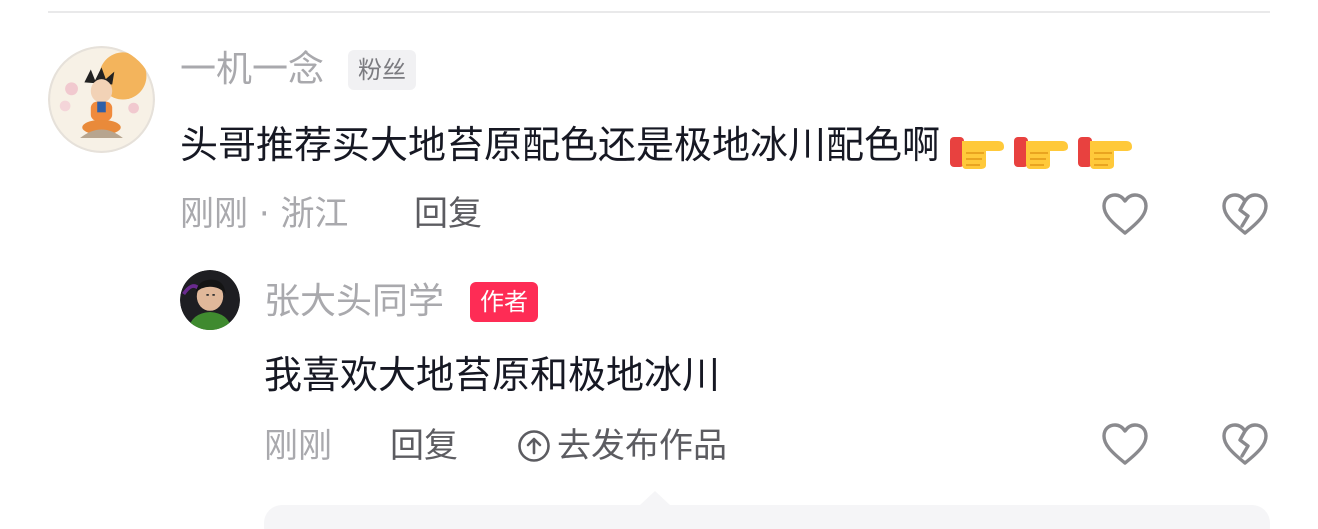 This screenshot has height=529, width=1318. Describe the element at coordinates (659, 12) in the screenshot. I see `divider` at that location.